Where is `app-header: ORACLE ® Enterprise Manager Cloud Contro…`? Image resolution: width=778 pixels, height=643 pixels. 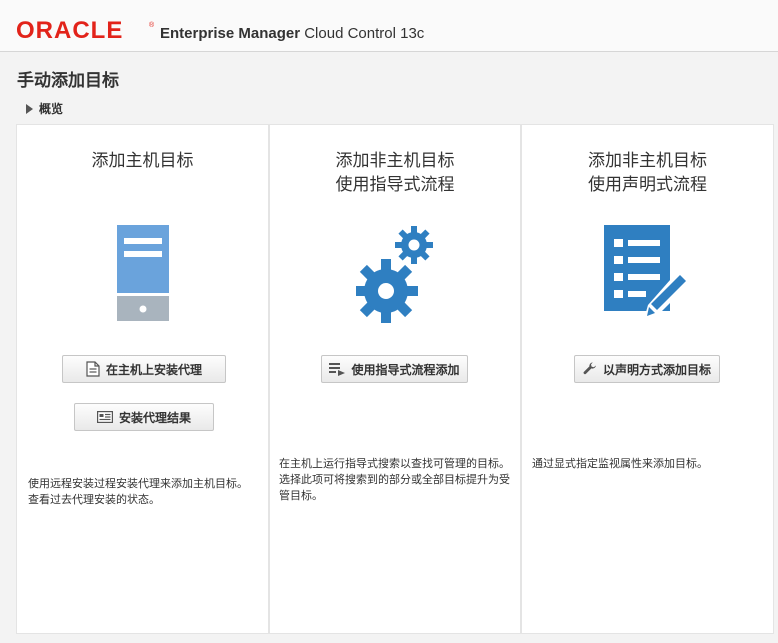
app-header: ORACLE ® Enterprise Manager Cloud Contro… is located at coordinates (389, 26).